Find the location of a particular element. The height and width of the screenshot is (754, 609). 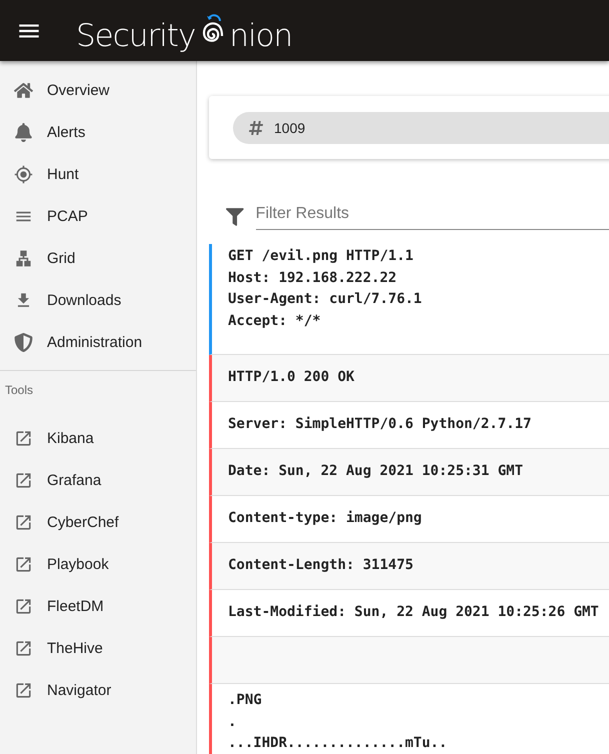

transcript-line: Content-Length: 311475 is located at coordinates (321, 565).